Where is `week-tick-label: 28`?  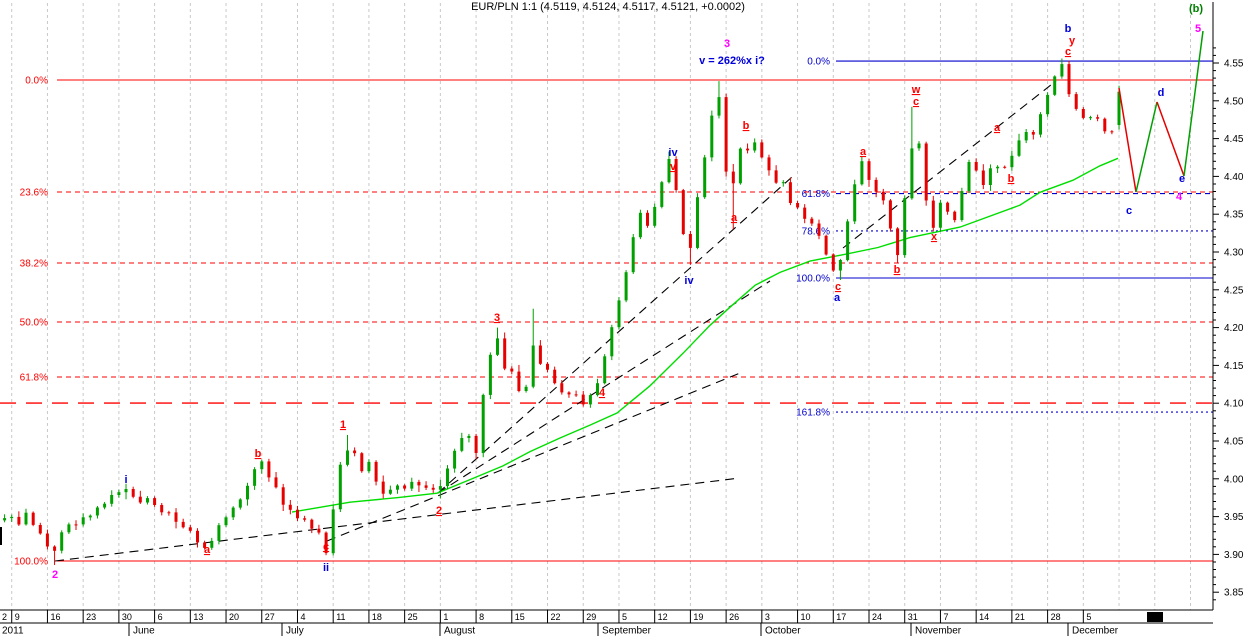 week-tick-label: 28 is located at coordinates (1056, 617).